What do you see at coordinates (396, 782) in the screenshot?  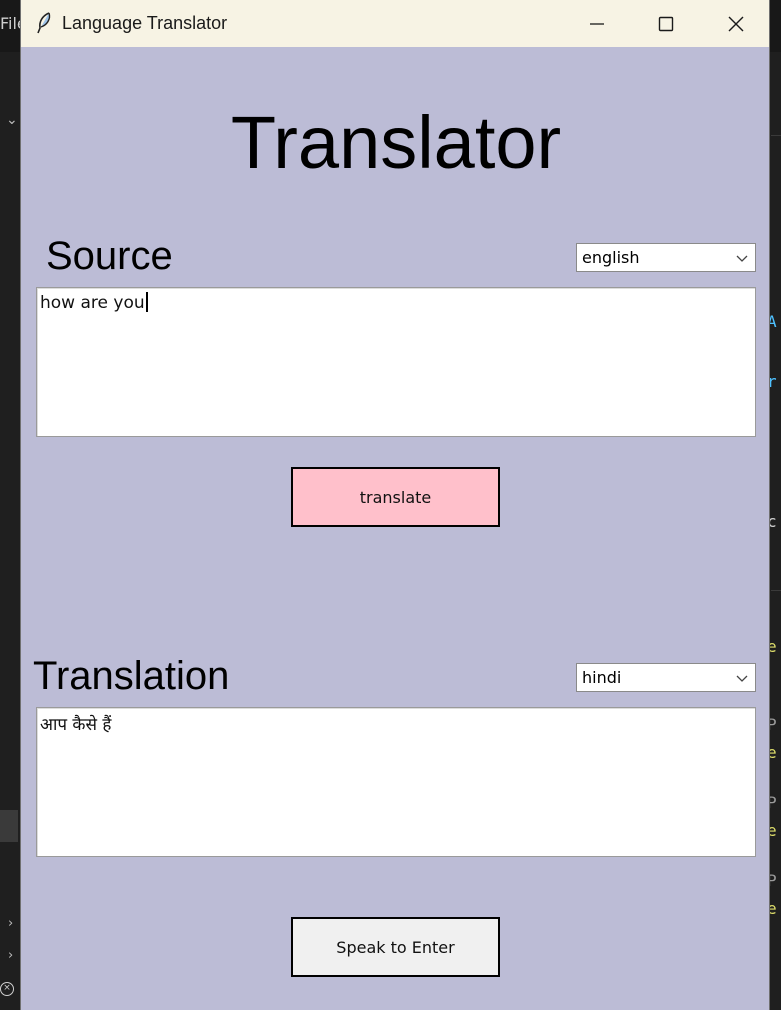 I see `translation-text-output: आप कैसे हैं` at bounding box center [396, 782].